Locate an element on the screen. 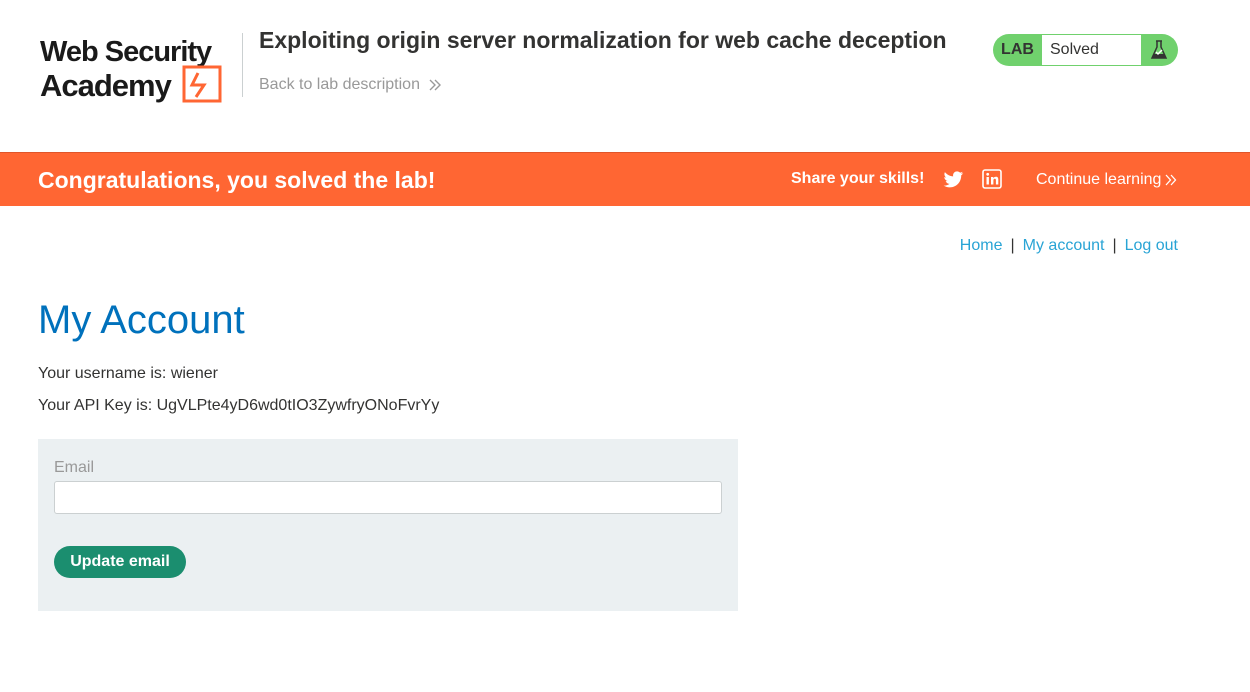 Image resolution: width=1250 pixels, height=692 pixels. update-email-button: Update email is located at coordinates (120, 562).